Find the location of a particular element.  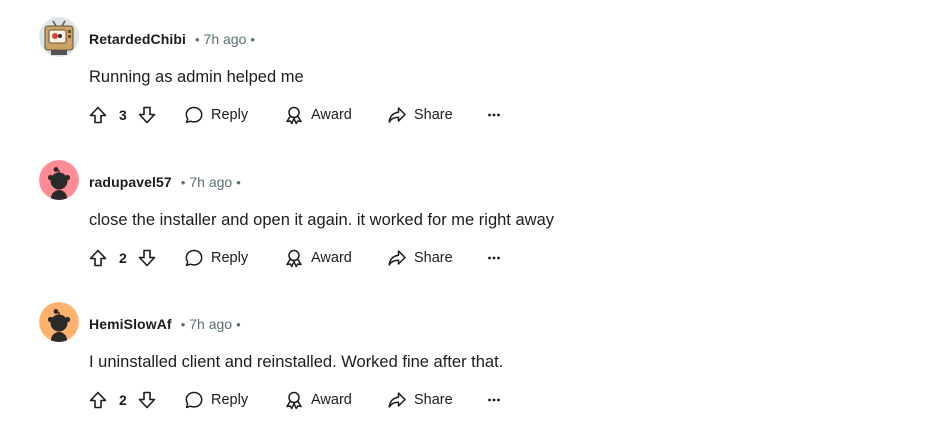

username: radupavel57 is located at coordinates (130, 182).